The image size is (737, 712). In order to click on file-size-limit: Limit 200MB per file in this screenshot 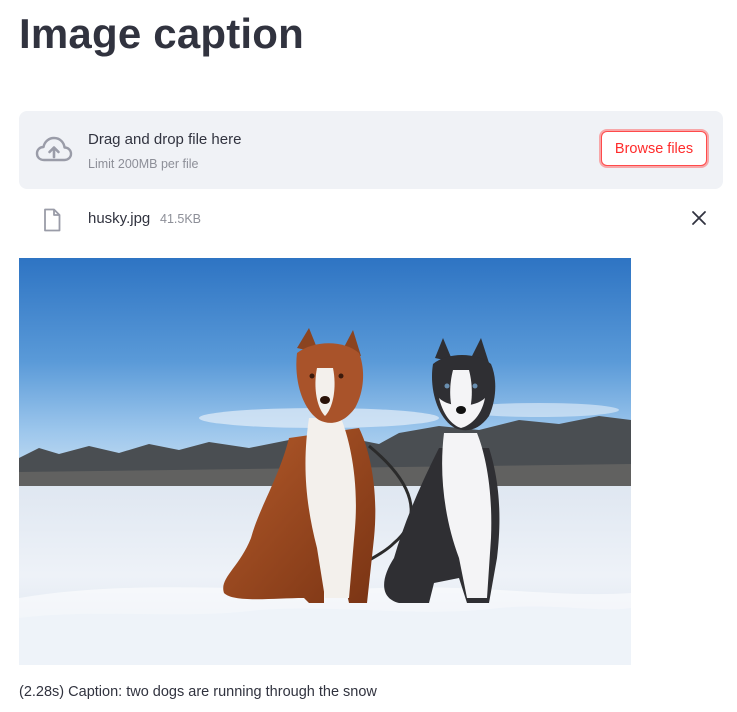, I will do `click(143, 164)`.